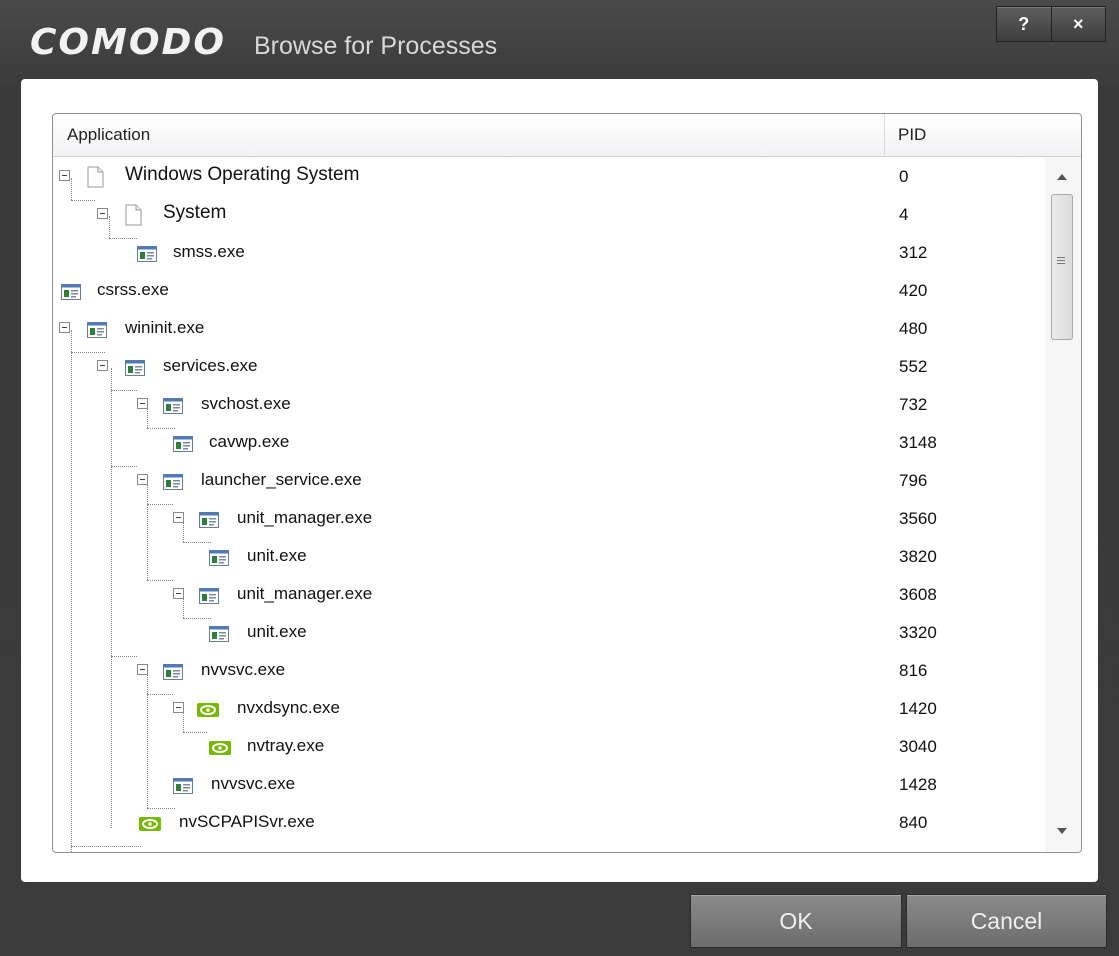 The width and height of the screenshot is (1119, 956). What do you see at coordinates (108, 135) in the screenshot?
I see `column-header-application: Application` at bounding box center [108, 135].